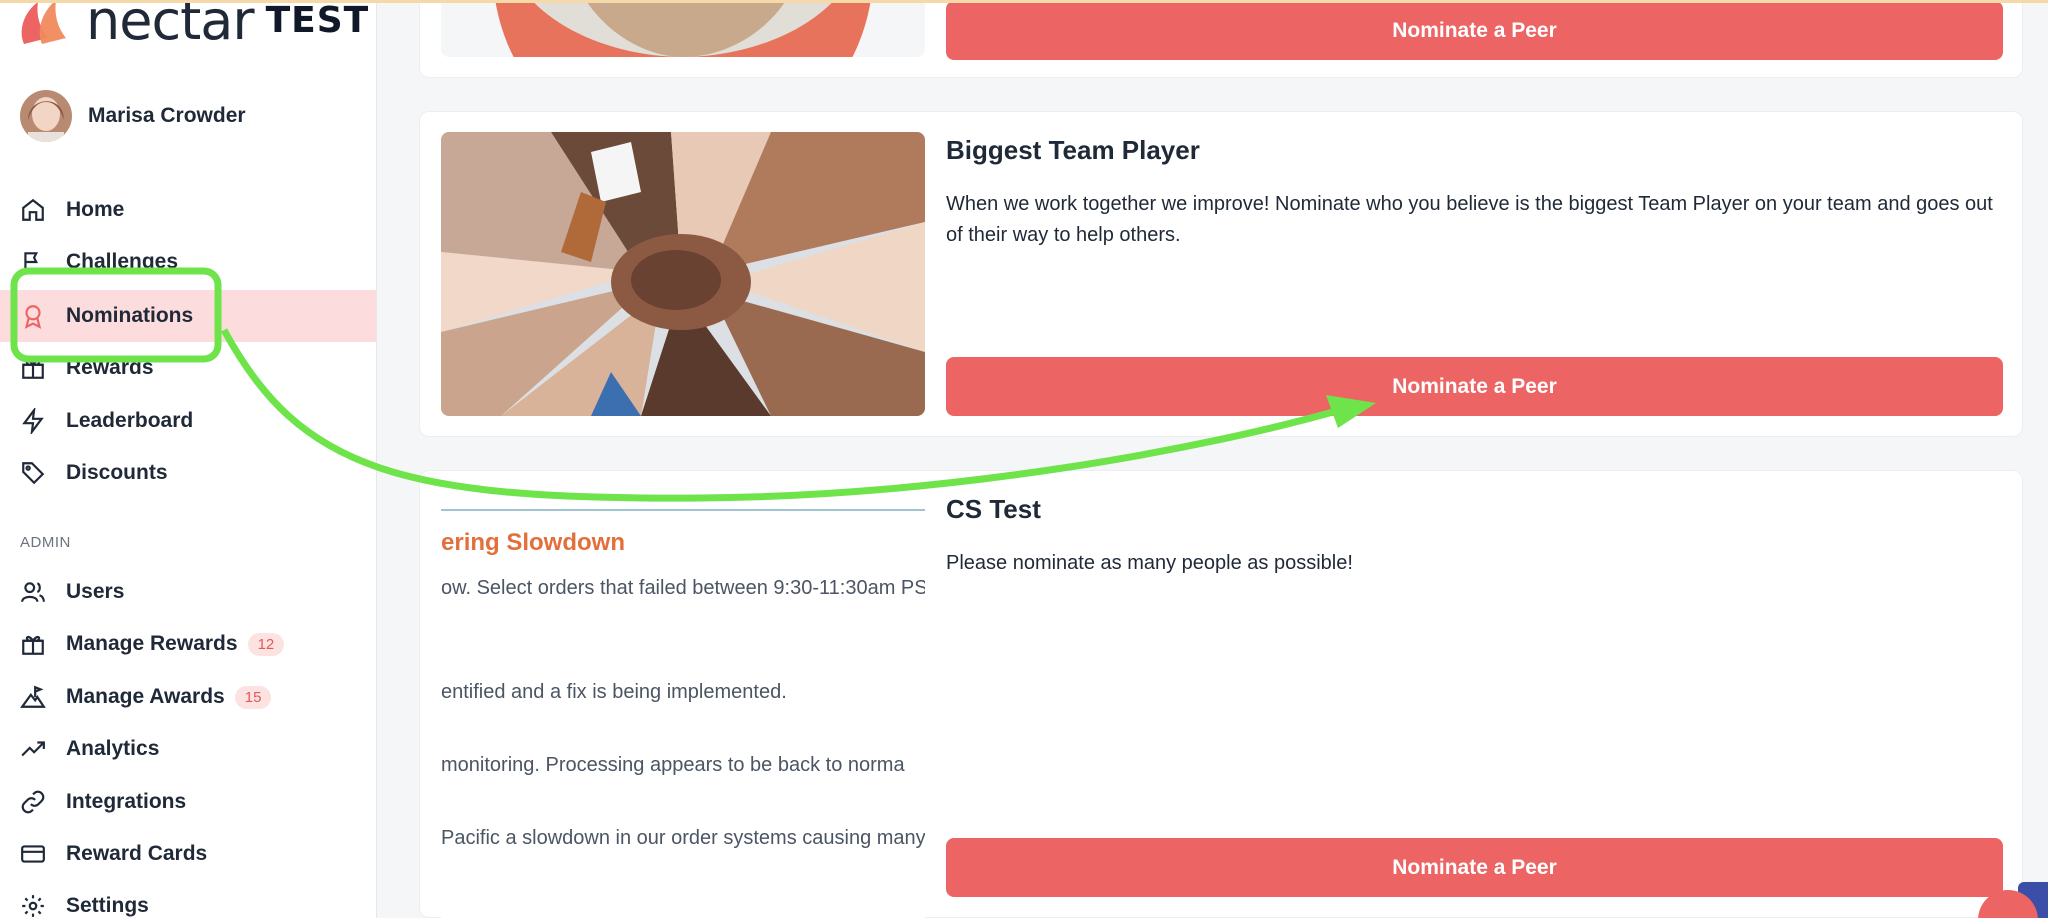  Describe the element at coordinates (137, 853) in the screenshot. I see `sidebar-item-label: Reward Cards` at that location.